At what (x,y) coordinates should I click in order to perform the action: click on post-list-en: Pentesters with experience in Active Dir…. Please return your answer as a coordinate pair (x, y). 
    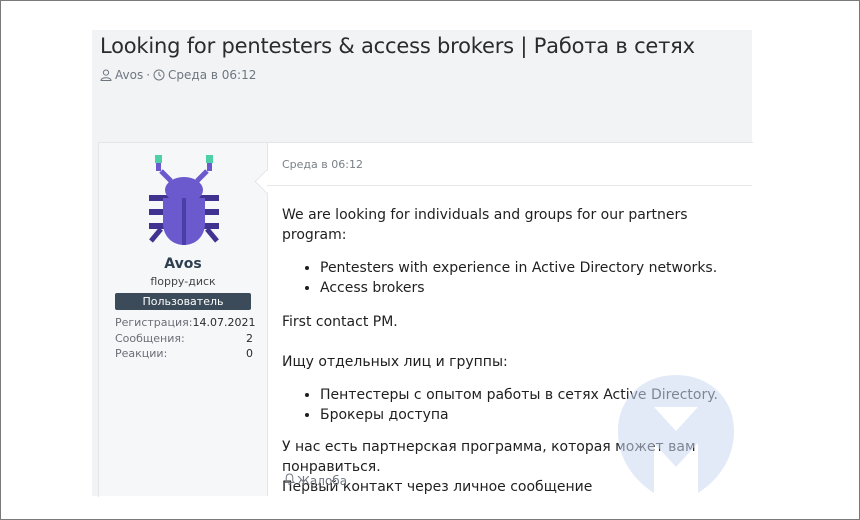
    Looking at the image, I should click on (517, 278).